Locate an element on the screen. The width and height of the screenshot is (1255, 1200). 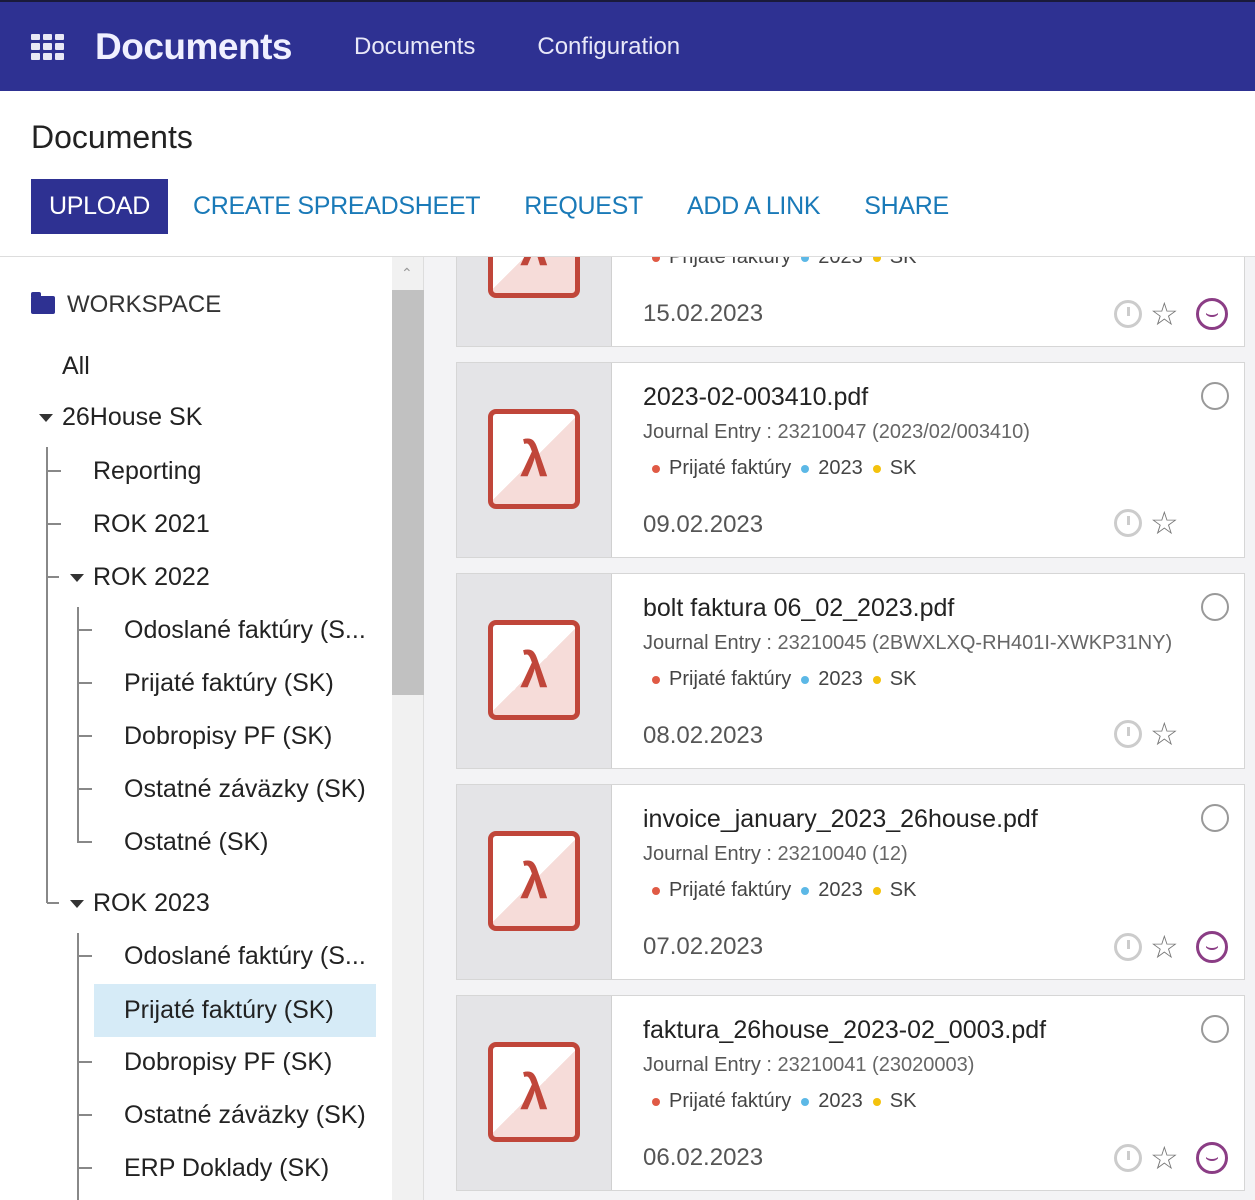
sidebar-item-rok-2023: ROK 2023 is located at coordinates (140, 903).